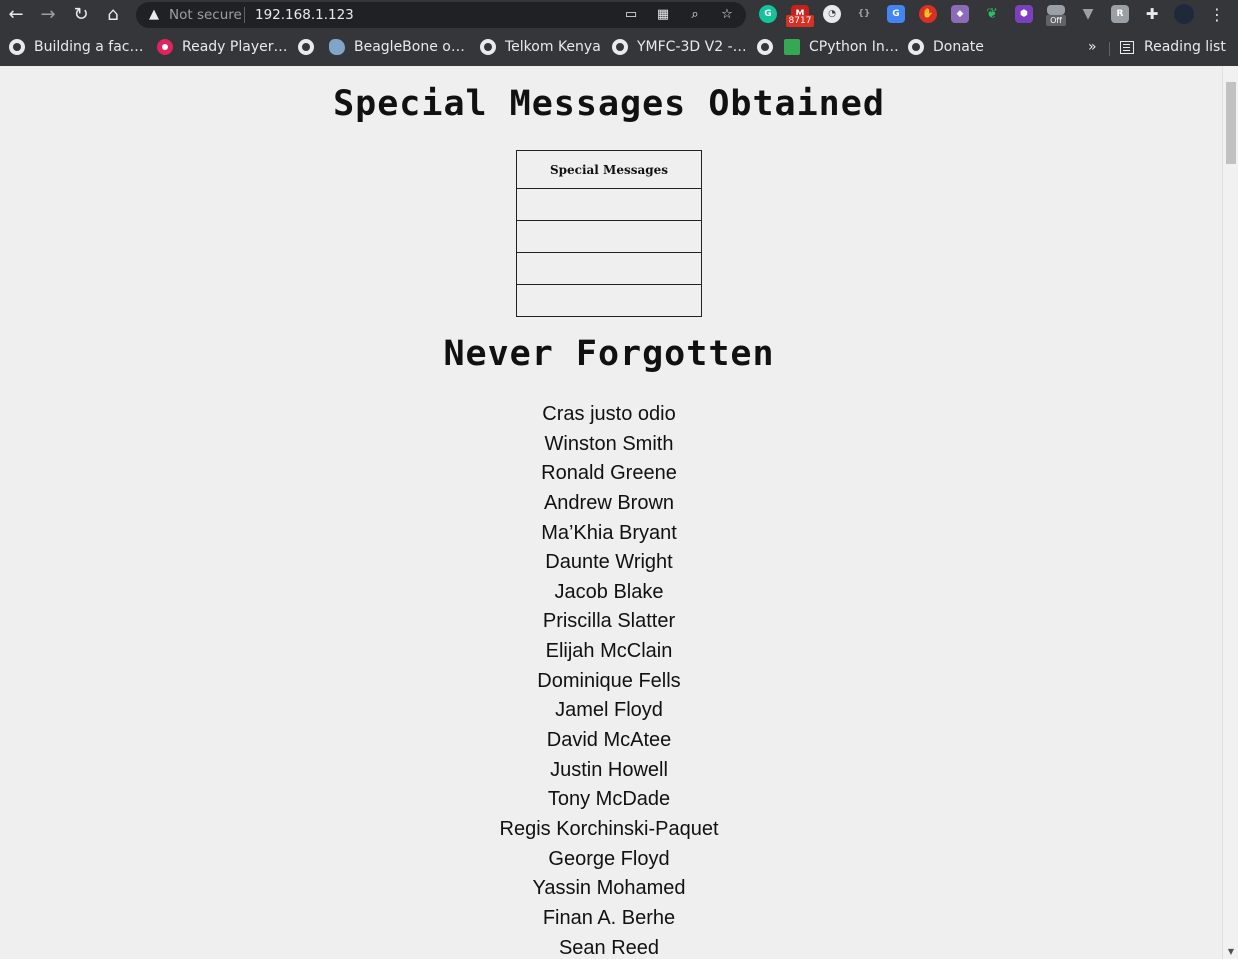 The image size is (1238, 959). Describe the element at coordinates (304, 15) in the screenshot. I see `url-text: 192.168.1.123` at that location.